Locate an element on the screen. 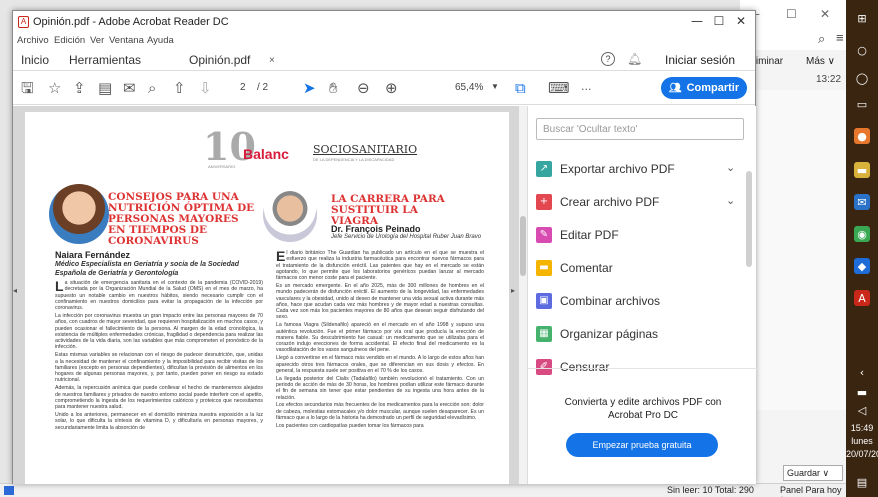 The image size is (878, 497). minimize-button: — is located at coordinates (697, 22).